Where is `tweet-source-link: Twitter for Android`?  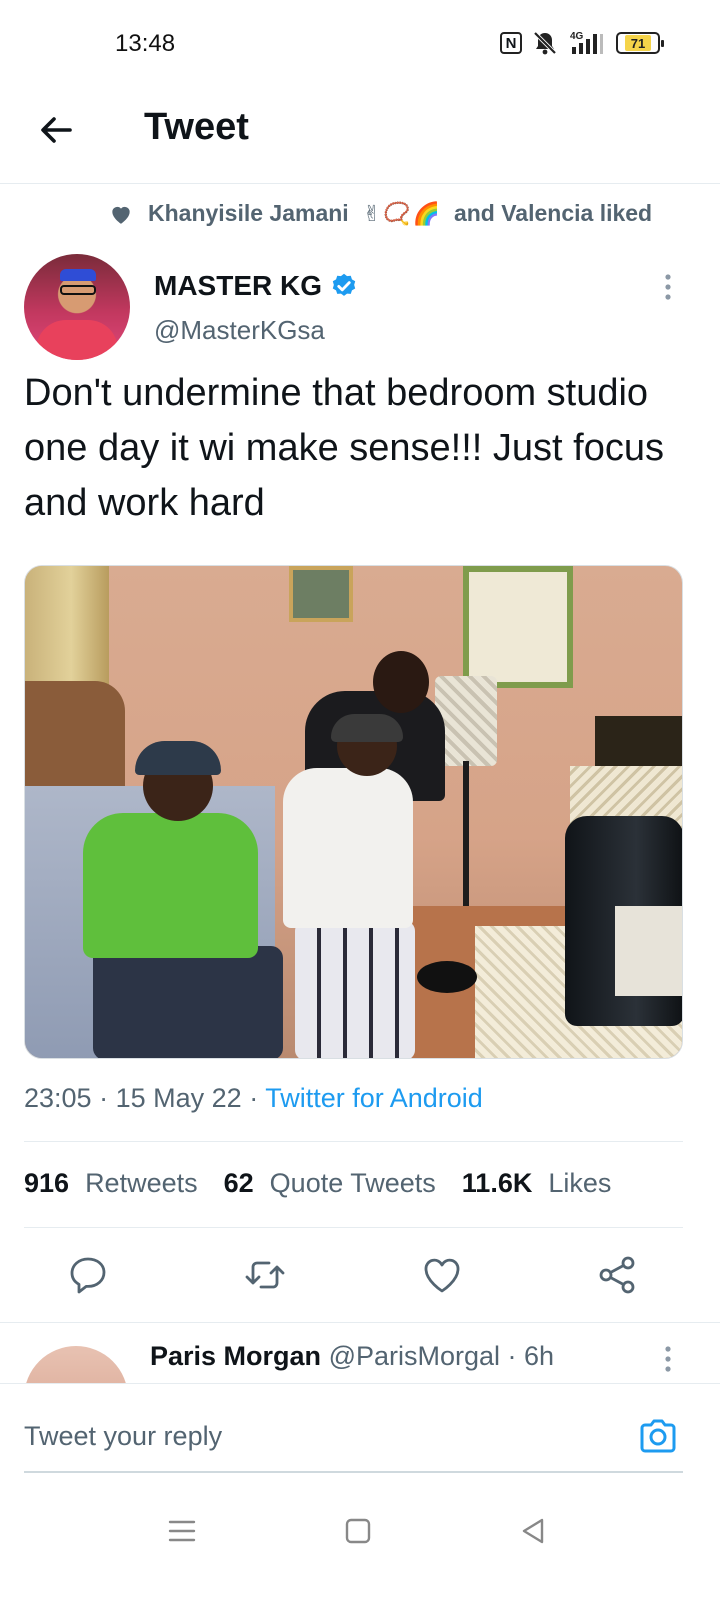
tweet-source-link: Twitter for Android is located at coordinates (374, 1098).